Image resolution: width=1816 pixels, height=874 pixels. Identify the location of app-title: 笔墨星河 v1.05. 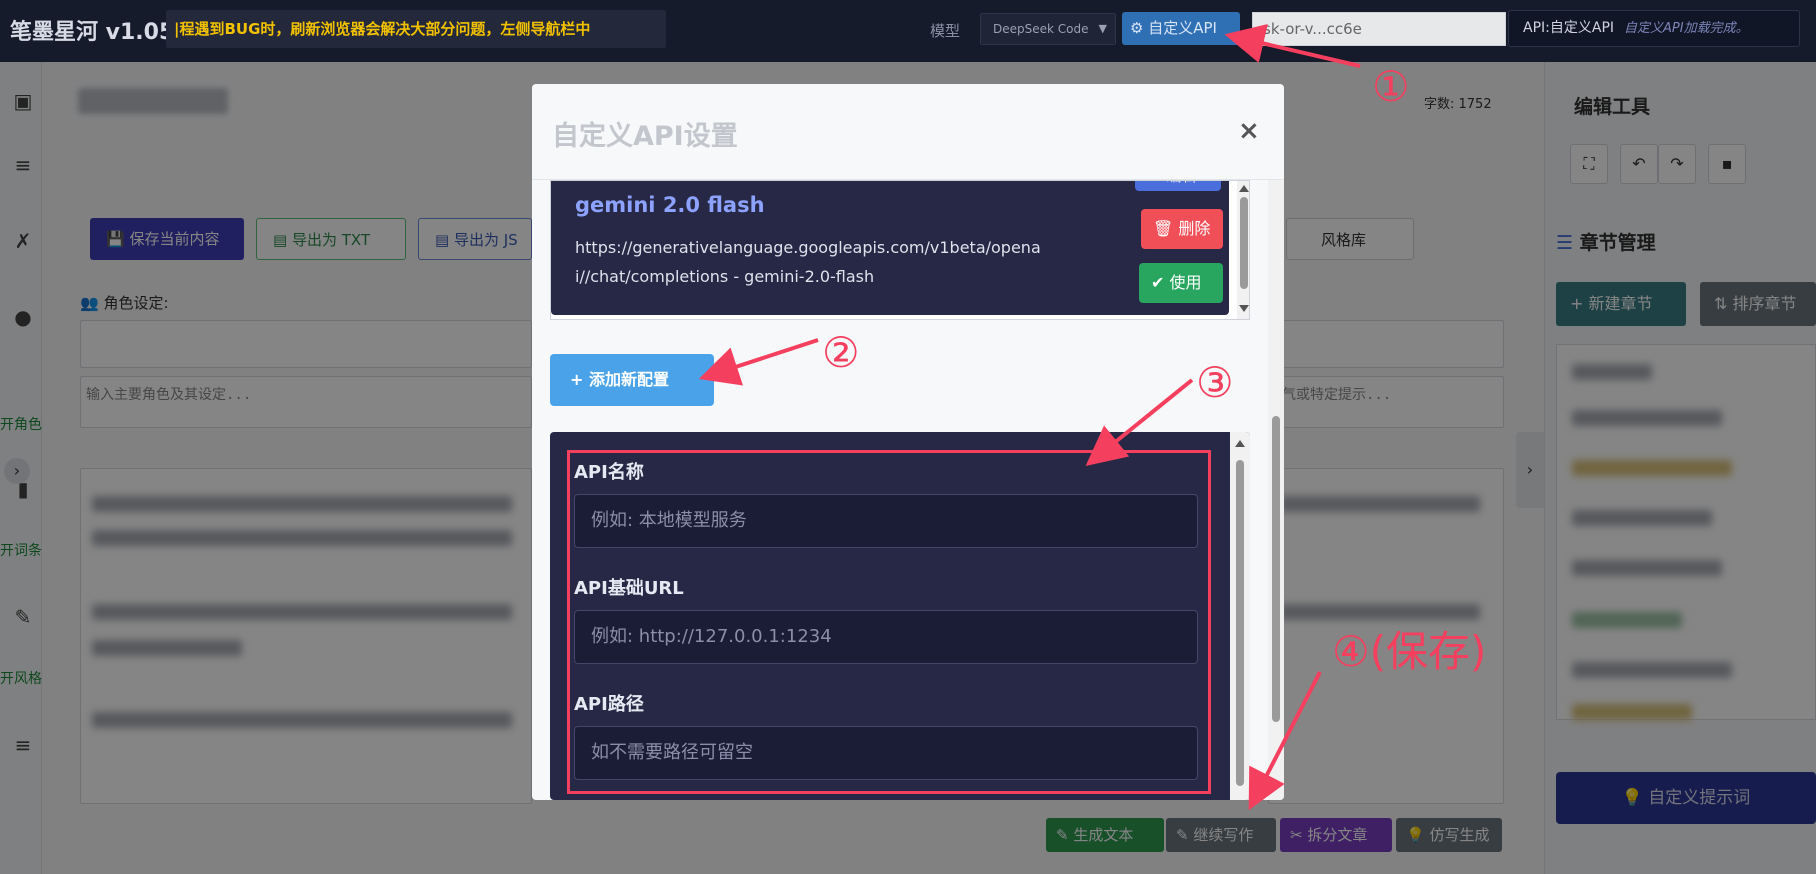
(92, 32).